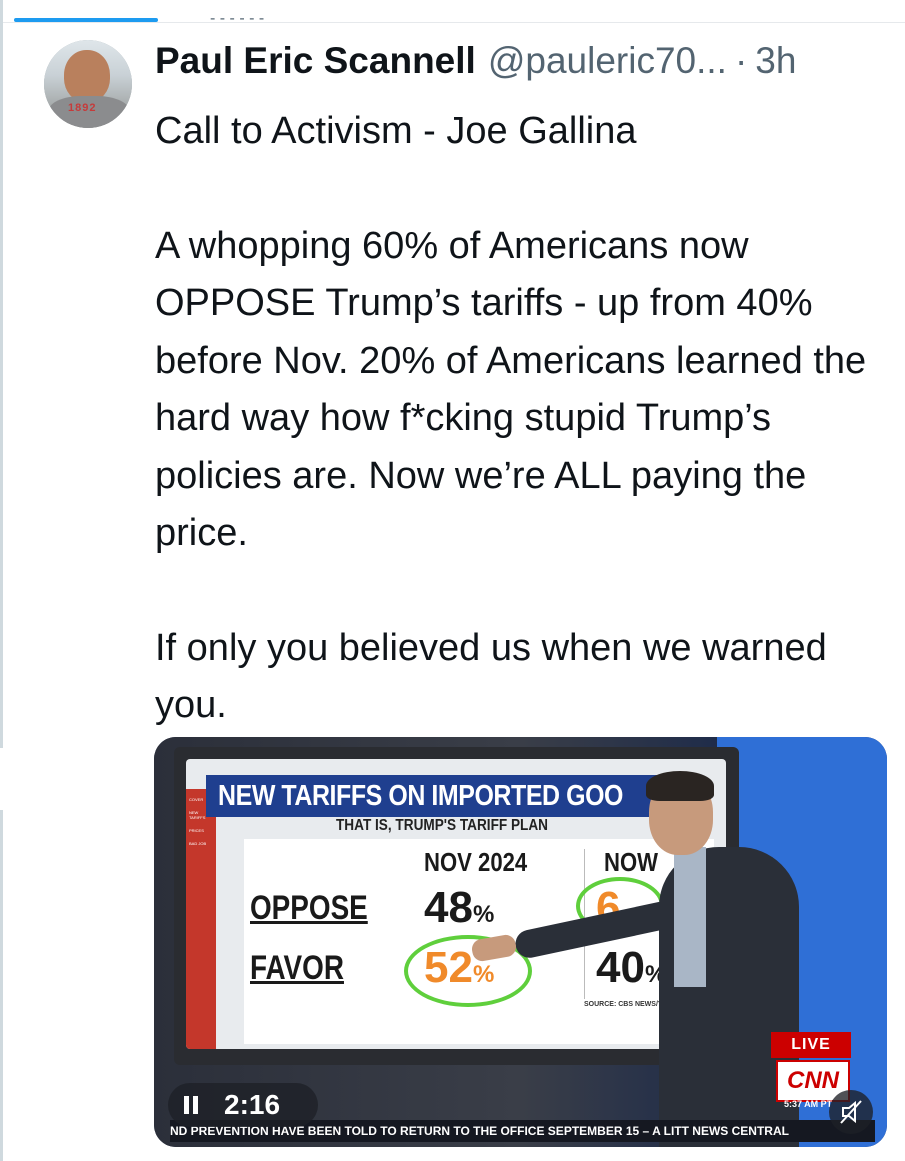  What do you see at coordinates (396, 131) in the screenshot?
I see `post-paragraph-1: Call to Activism - Joe Gallina` at bounding box center [396, 131].